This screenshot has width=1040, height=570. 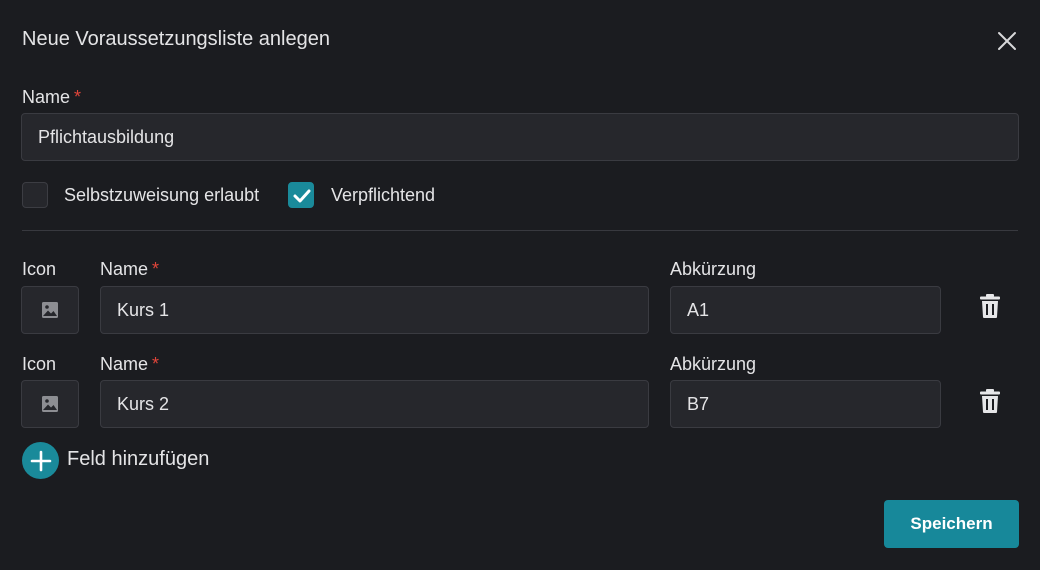 I want to click on divider, so click(x=520, y=230).